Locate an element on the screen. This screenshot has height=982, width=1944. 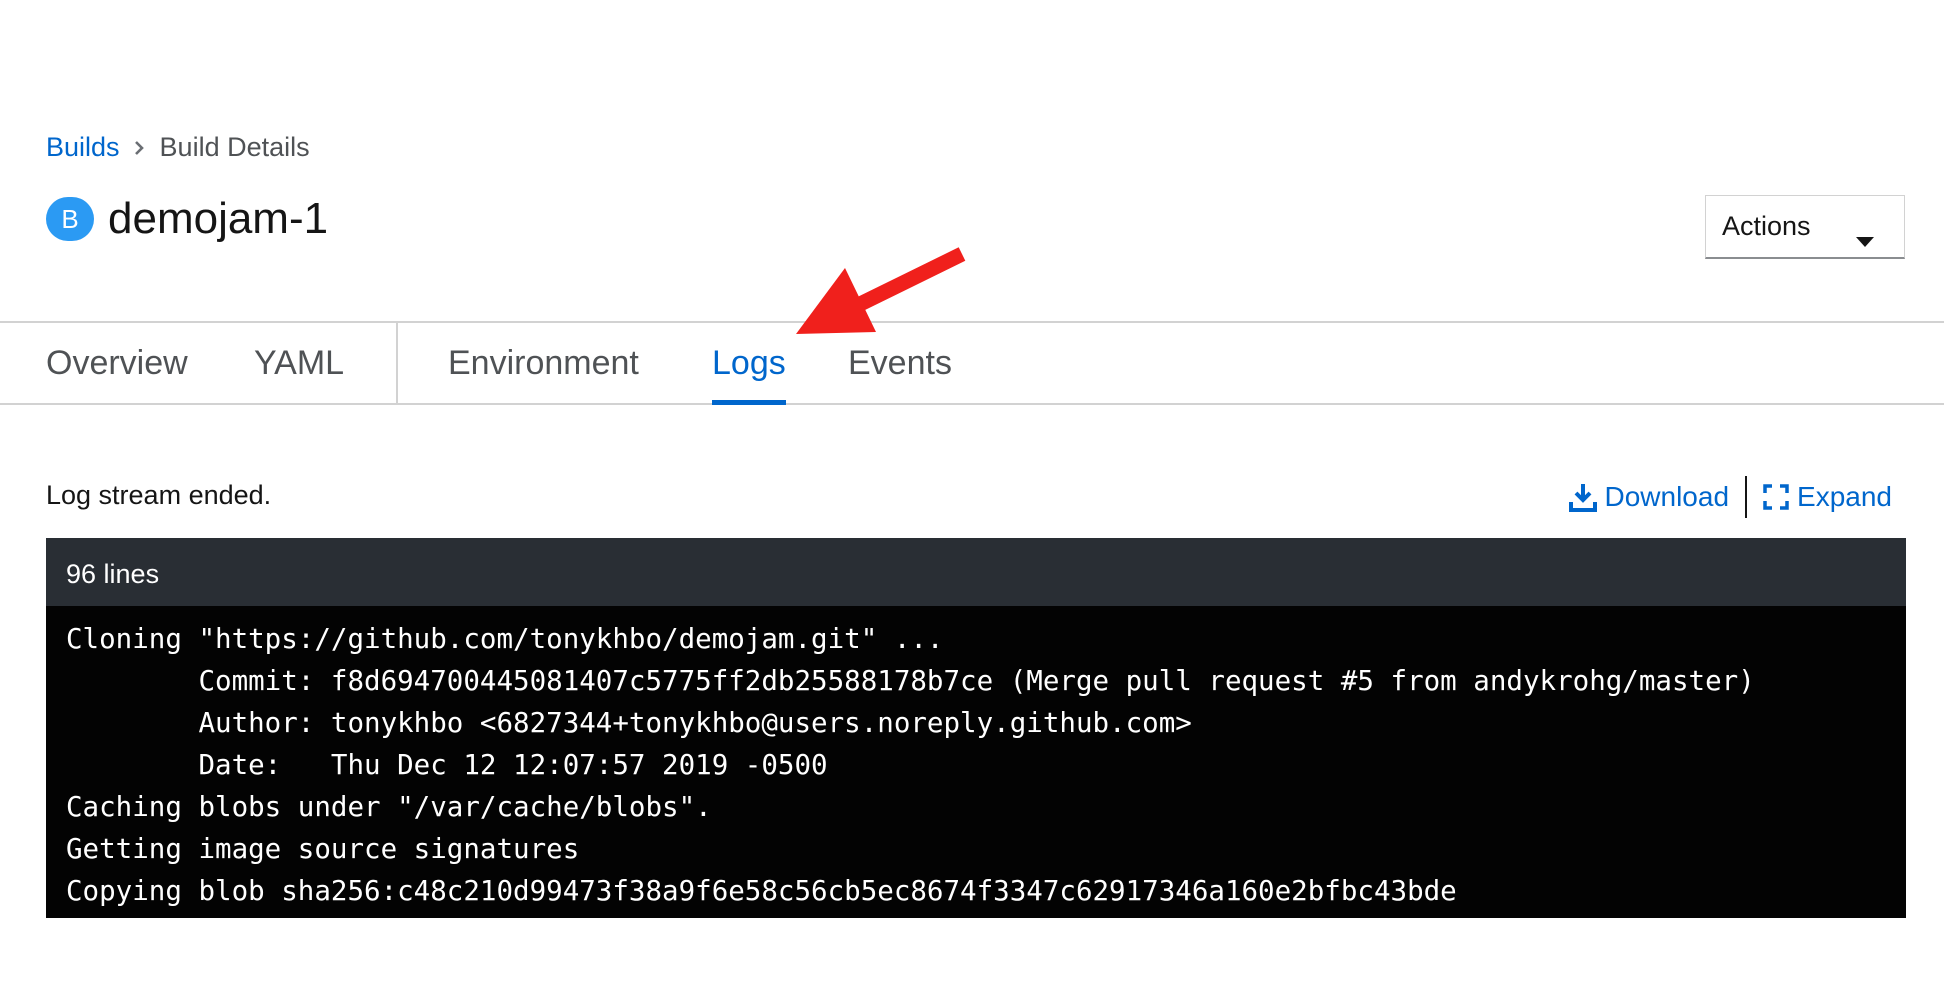
caret-down-icon is located at coordinates (1865, 238).